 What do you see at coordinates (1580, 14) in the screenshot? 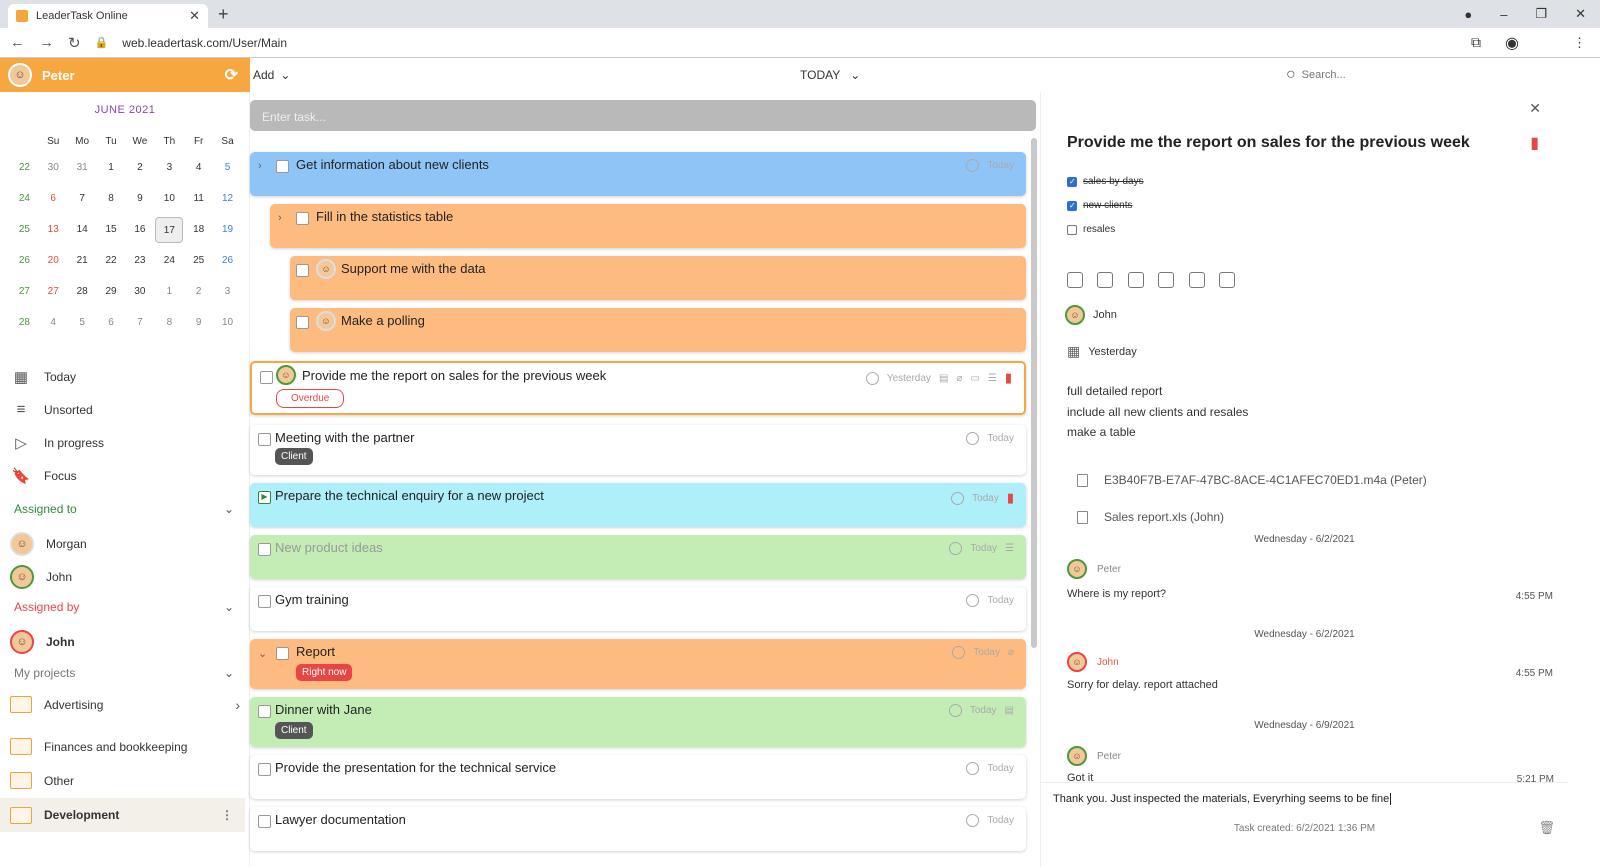
I see `window-close-icon: ✕` at bounding box center [1580, 14].